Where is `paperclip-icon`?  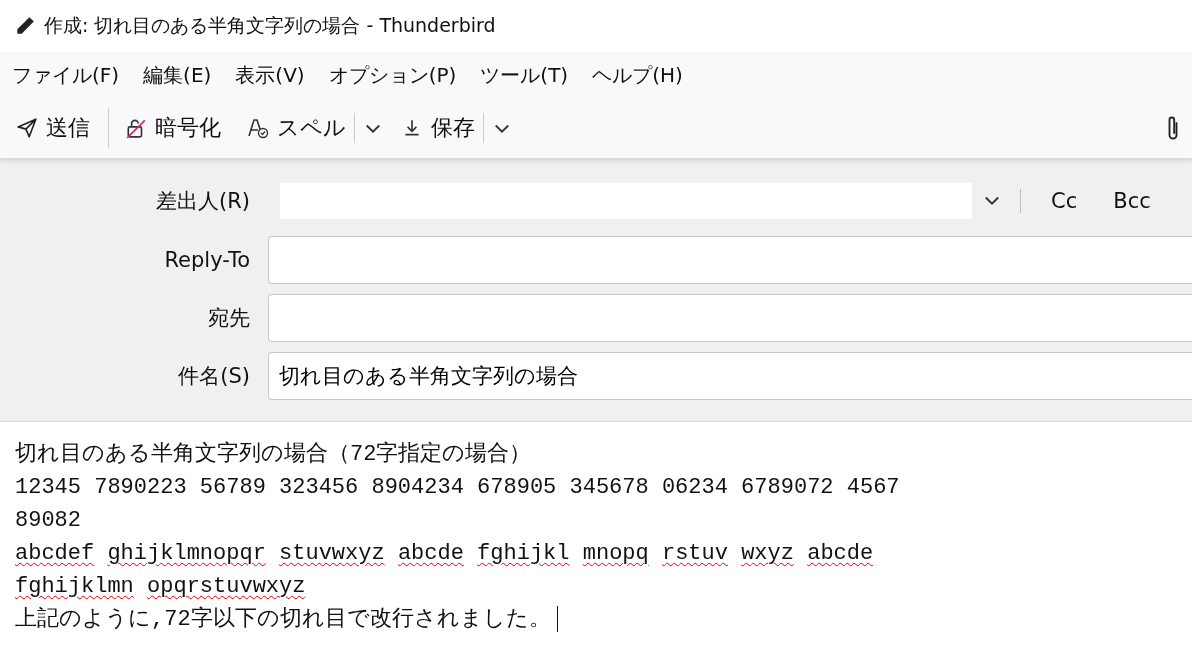 paperclip-icon is located at coordinates (1173, 128).